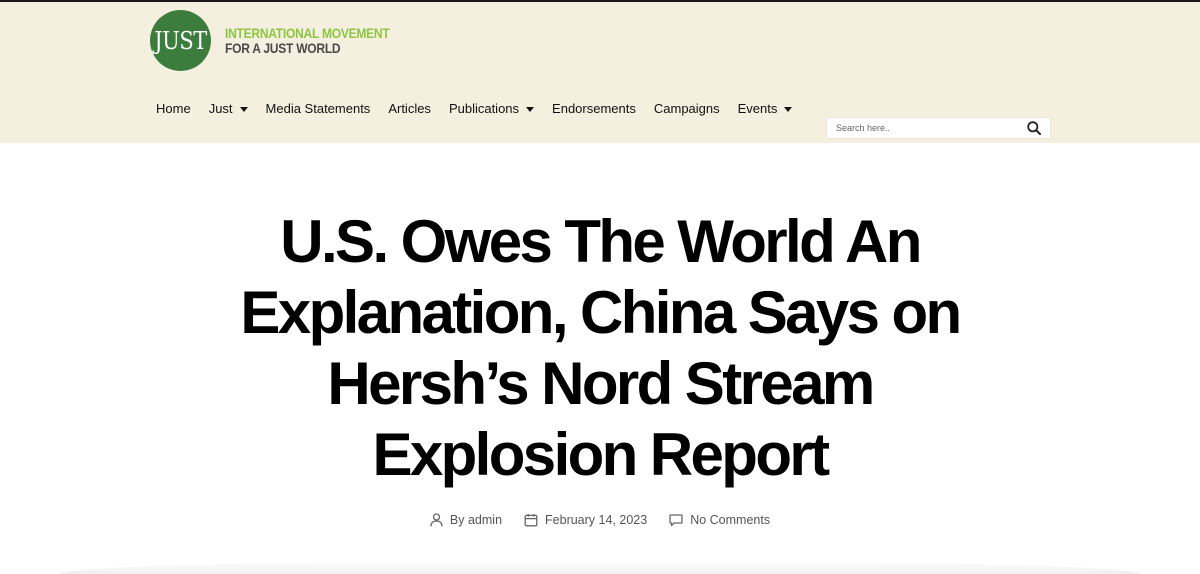  What do you see at coordinates (283, 47) in the screenshot?
I see `logo-line-2: FOR A JUST WORLD` at bounding box center [283, 47].